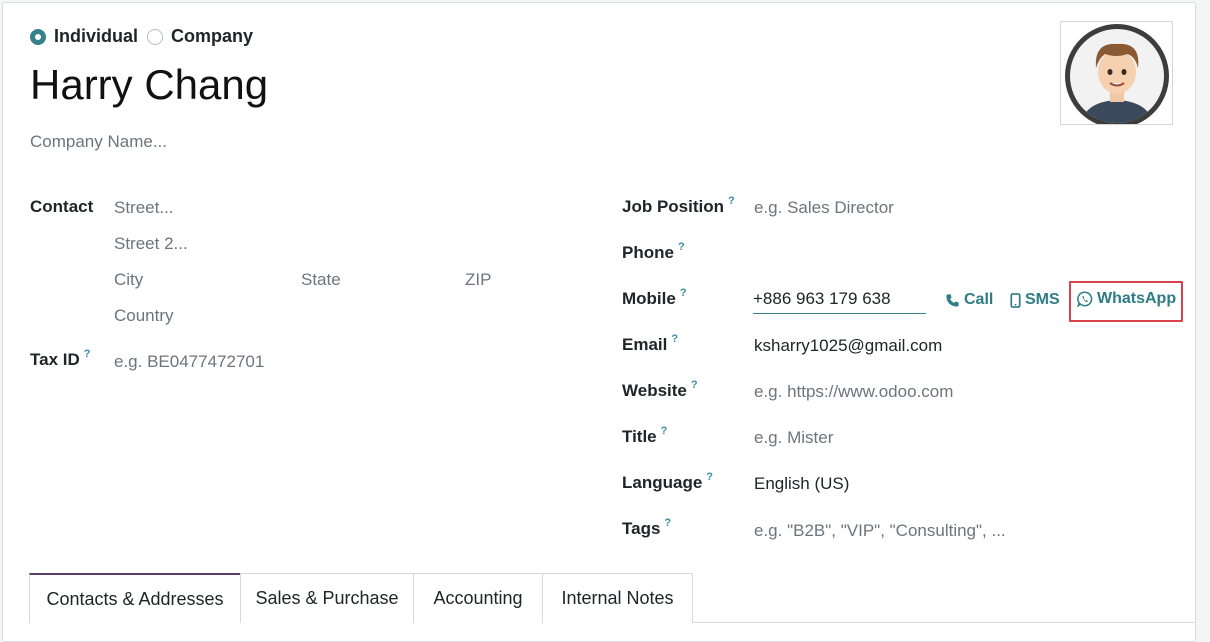  What do you see at coordinates (979, 299) in the screenshot?
I see `call-label: Call` at bounding box center [979, 299].